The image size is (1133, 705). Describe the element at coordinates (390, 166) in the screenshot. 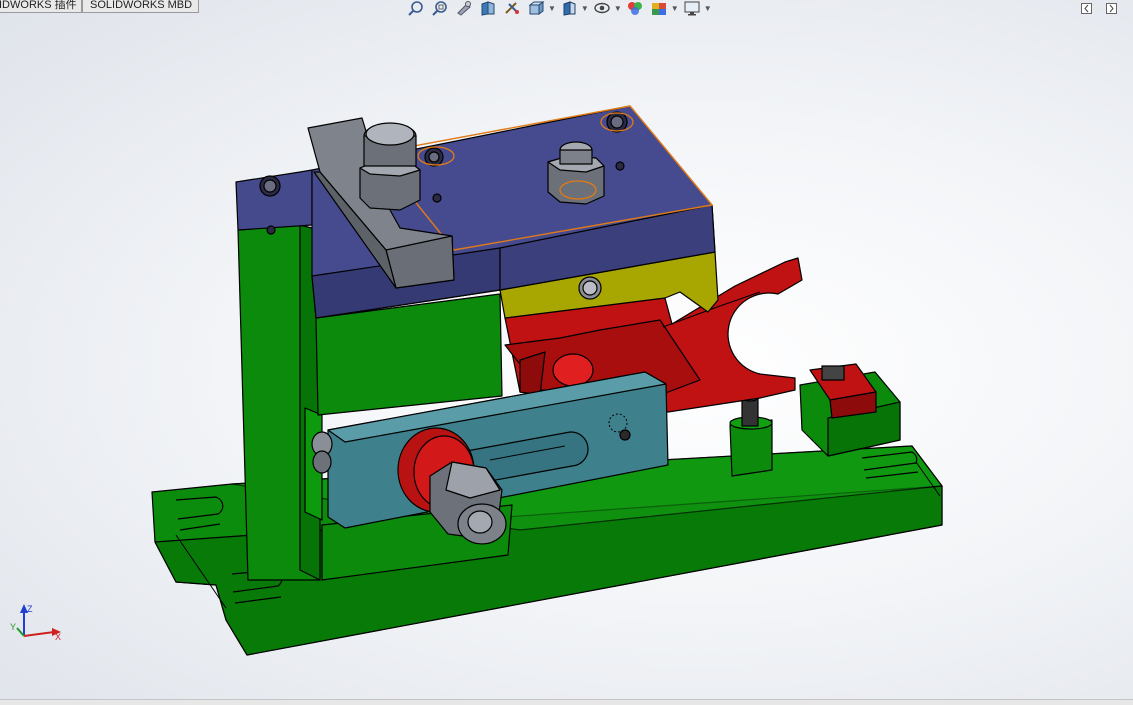

I see `hex-bolt-left` at that location.